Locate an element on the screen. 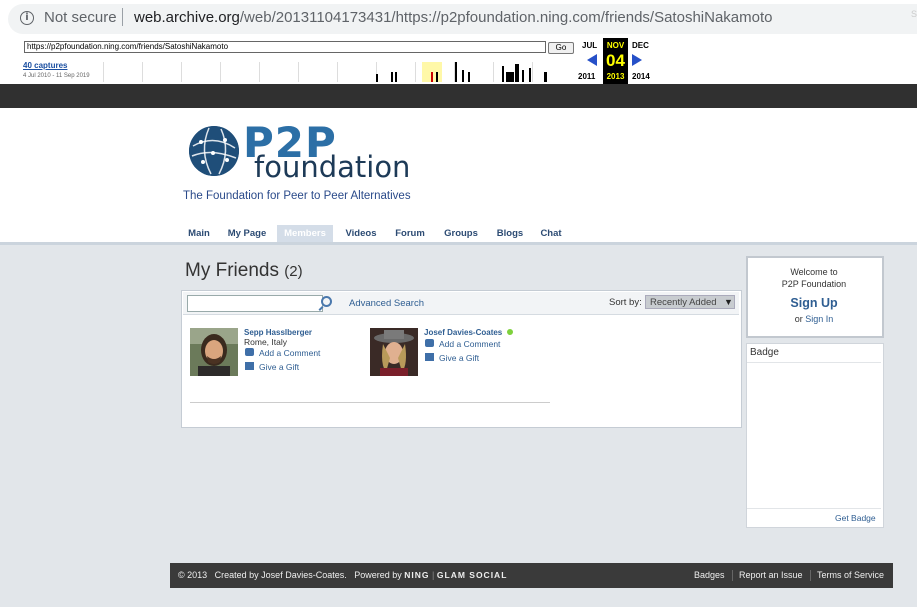 The image size is (917, 607). avatar-sepp is located at coordinates (214, 352).